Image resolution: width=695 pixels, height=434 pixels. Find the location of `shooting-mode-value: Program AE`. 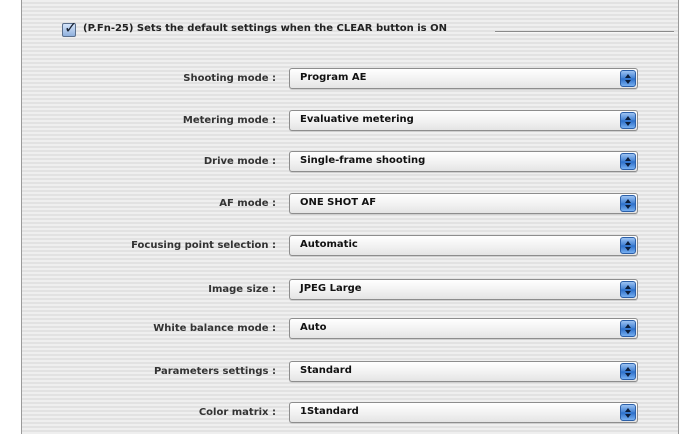

shooting-mode-value: Program AE is located at coordinates (333, 77).